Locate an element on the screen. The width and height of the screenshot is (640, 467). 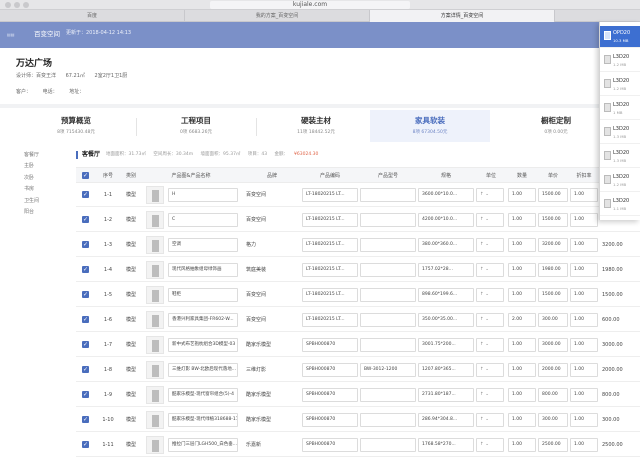
product-name-field: 酷家乐模型-现代窗帘组合(5)-4 is located at coordinates (203, 395).